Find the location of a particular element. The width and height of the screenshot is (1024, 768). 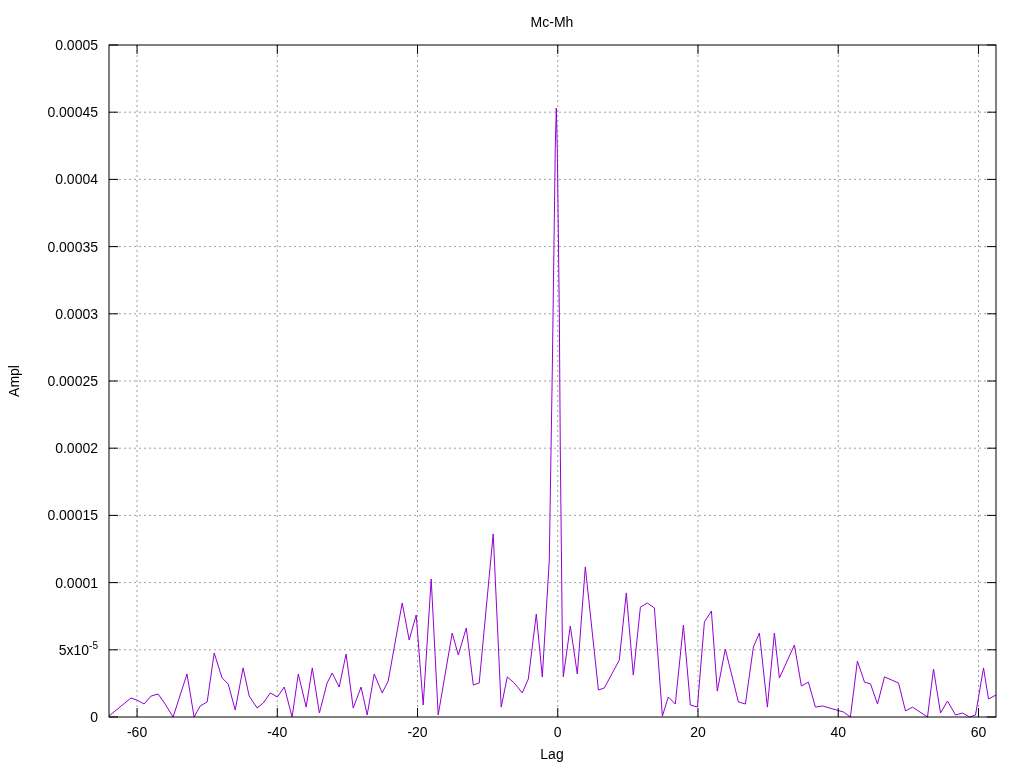

axis-label: Lag is located at coordinates (552, 754).